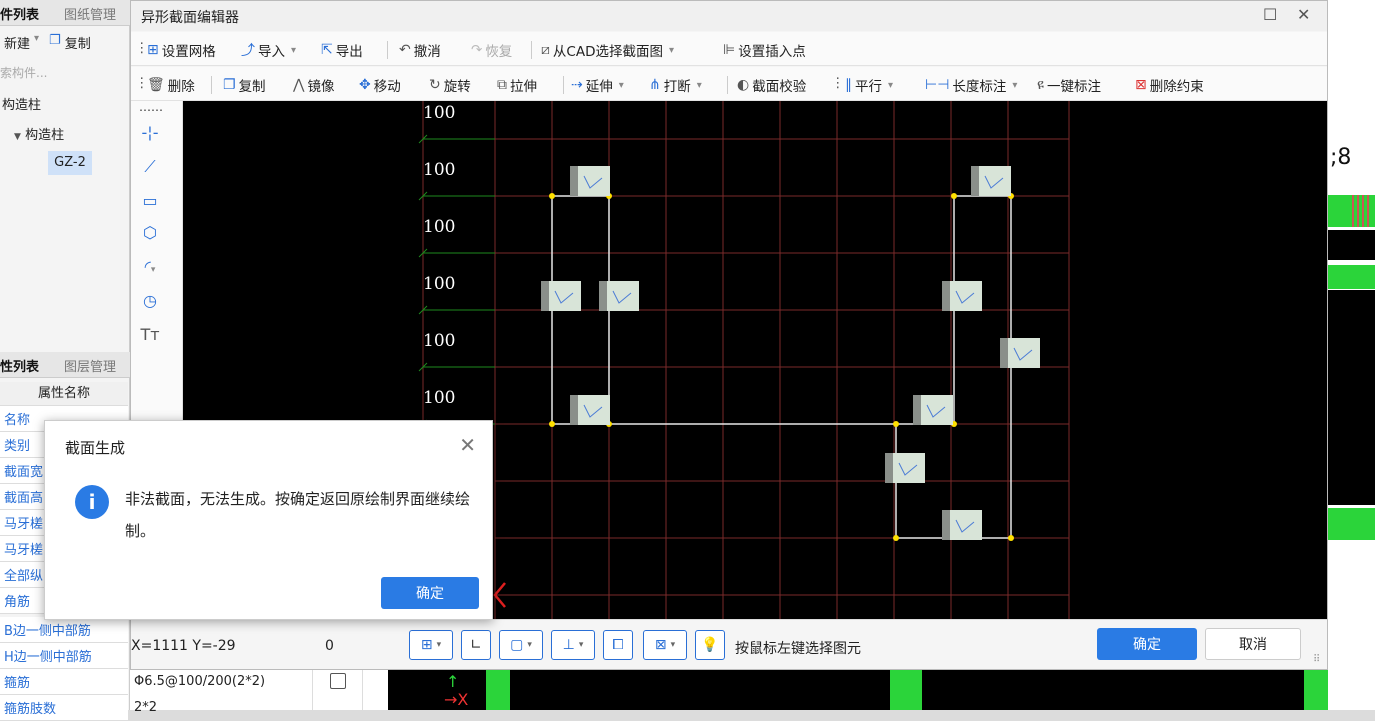  I want to click on section-generate-dialog: 截面生成 ✕ i 非法截面，无法生成。按确定返回原绘制界面继续绘制。 确定, so click(268, 520).